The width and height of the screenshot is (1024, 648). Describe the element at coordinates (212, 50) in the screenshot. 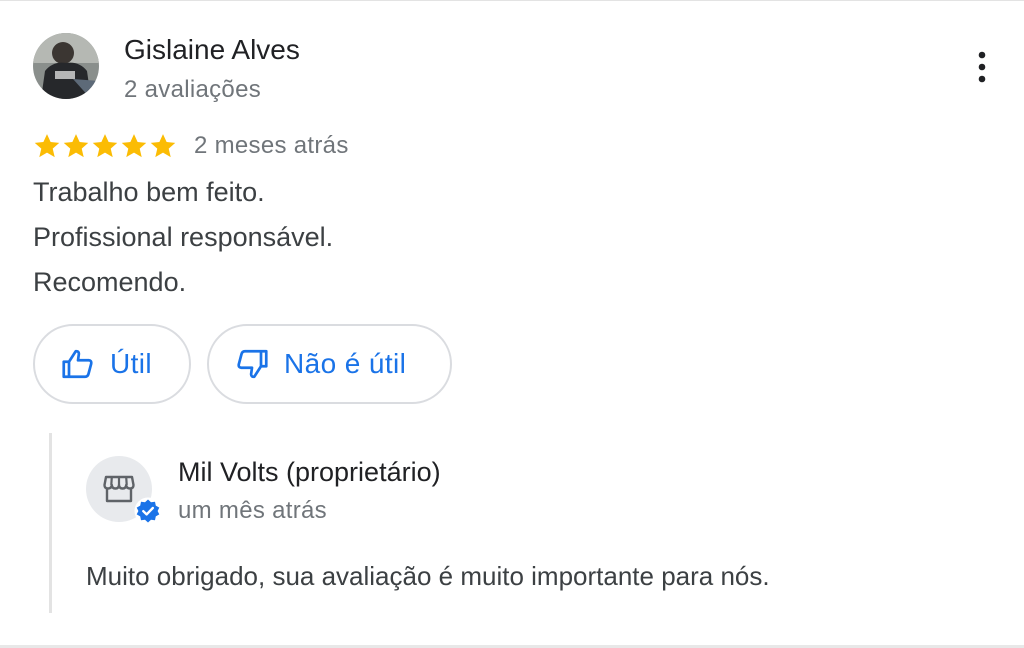

I see `reviewer-name: Gislaine Alves` at that location.